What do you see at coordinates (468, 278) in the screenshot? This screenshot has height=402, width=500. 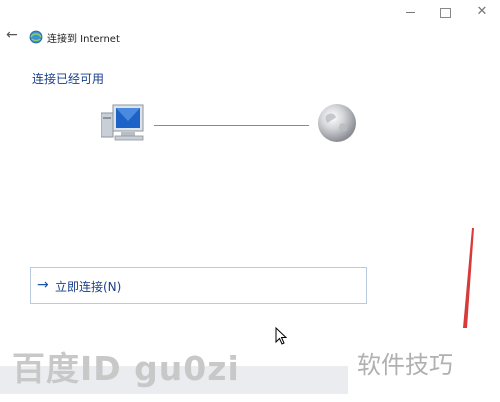 I see `red-annotation-mark` at bounding box center [468, 278].